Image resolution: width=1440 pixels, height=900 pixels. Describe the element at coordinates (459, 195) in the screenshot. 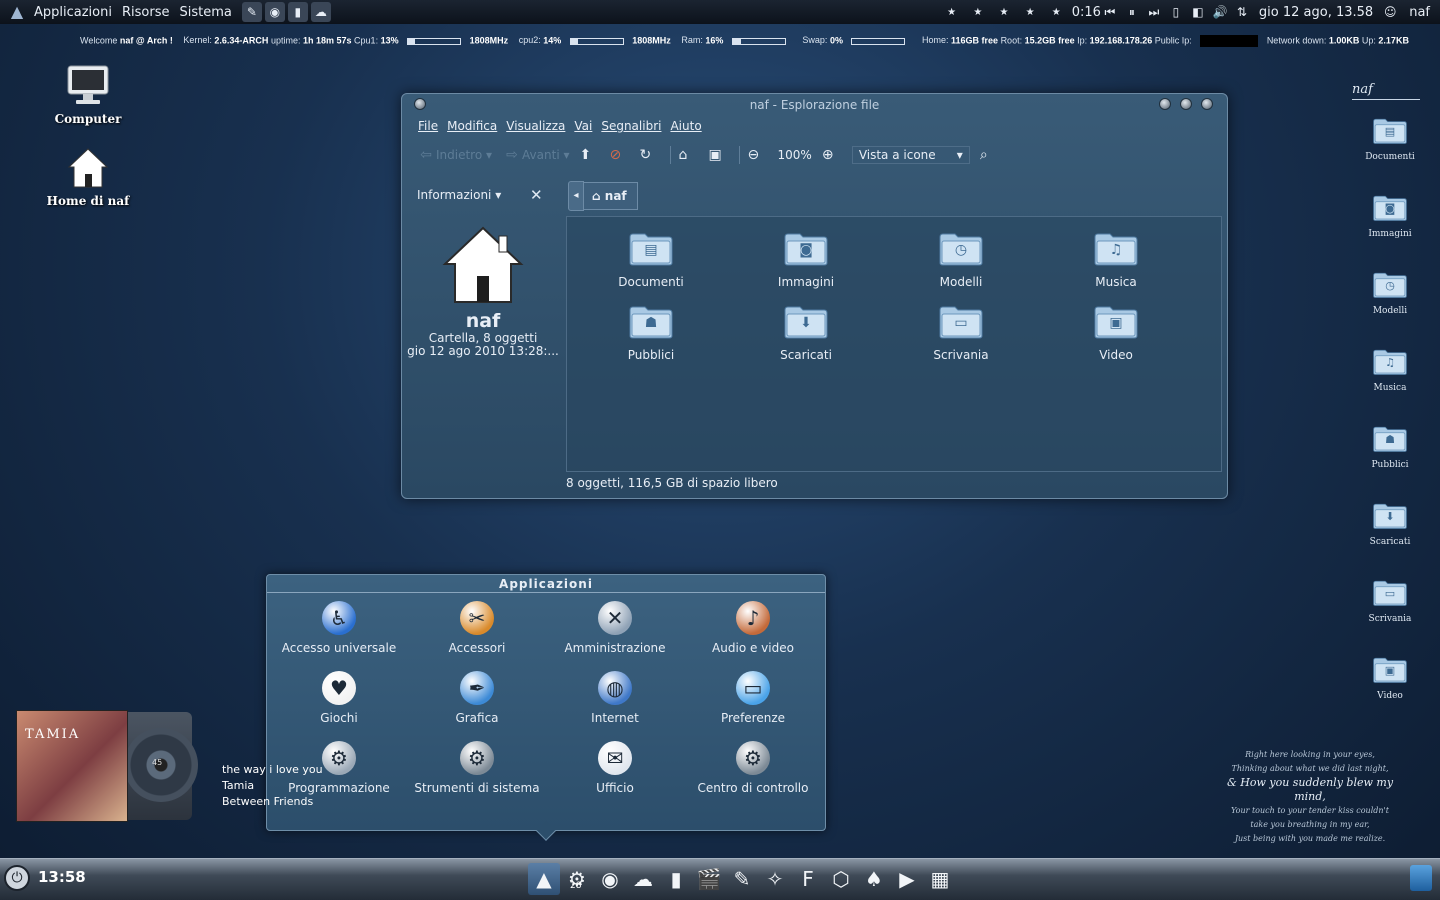

I see `sidebar-mode-selector: Informazioni ▾` at that location.